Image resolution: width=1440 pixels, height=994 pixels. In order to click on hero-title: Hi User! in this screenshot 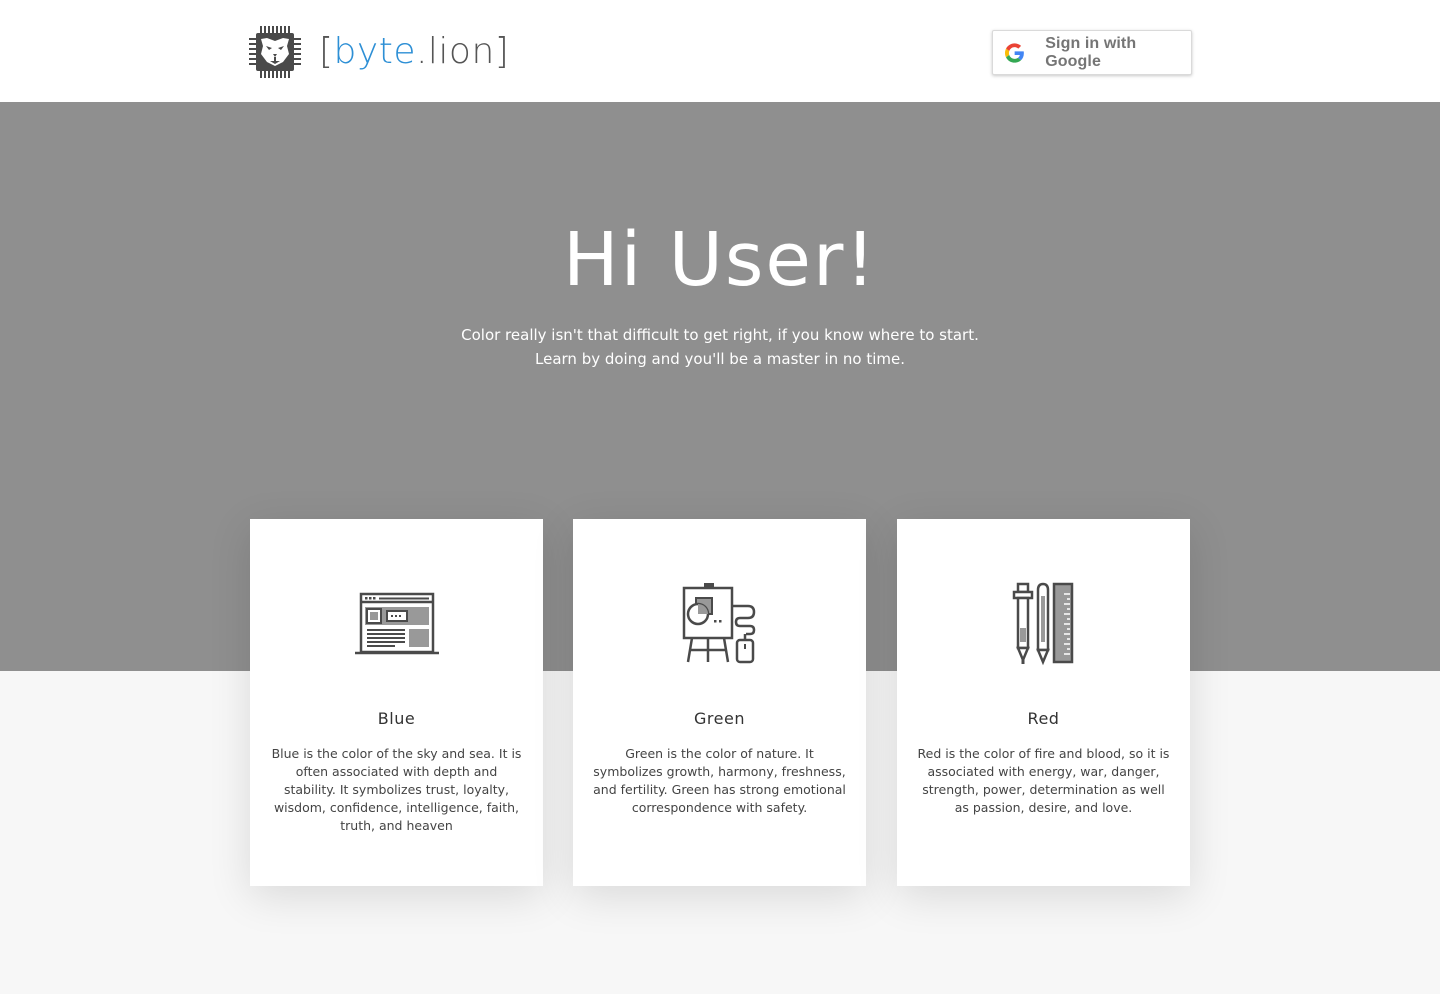, I will do `click(720, 260)`.